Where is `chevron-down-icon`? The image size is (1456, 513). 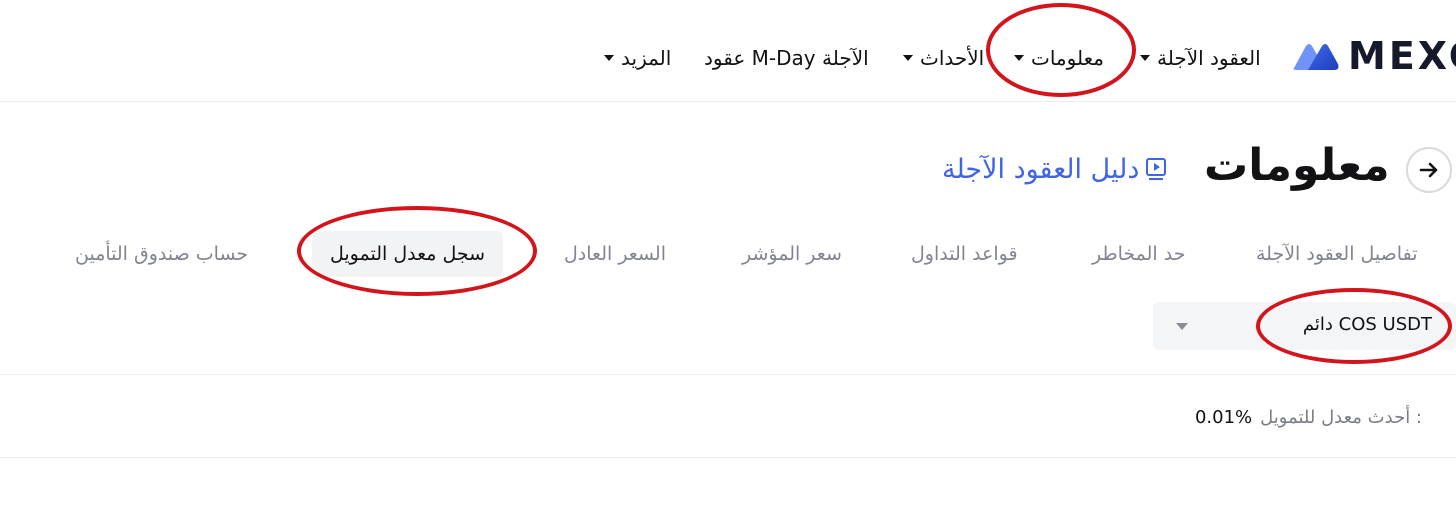 chevron-down-icon is located at coordinates (1182, 326).